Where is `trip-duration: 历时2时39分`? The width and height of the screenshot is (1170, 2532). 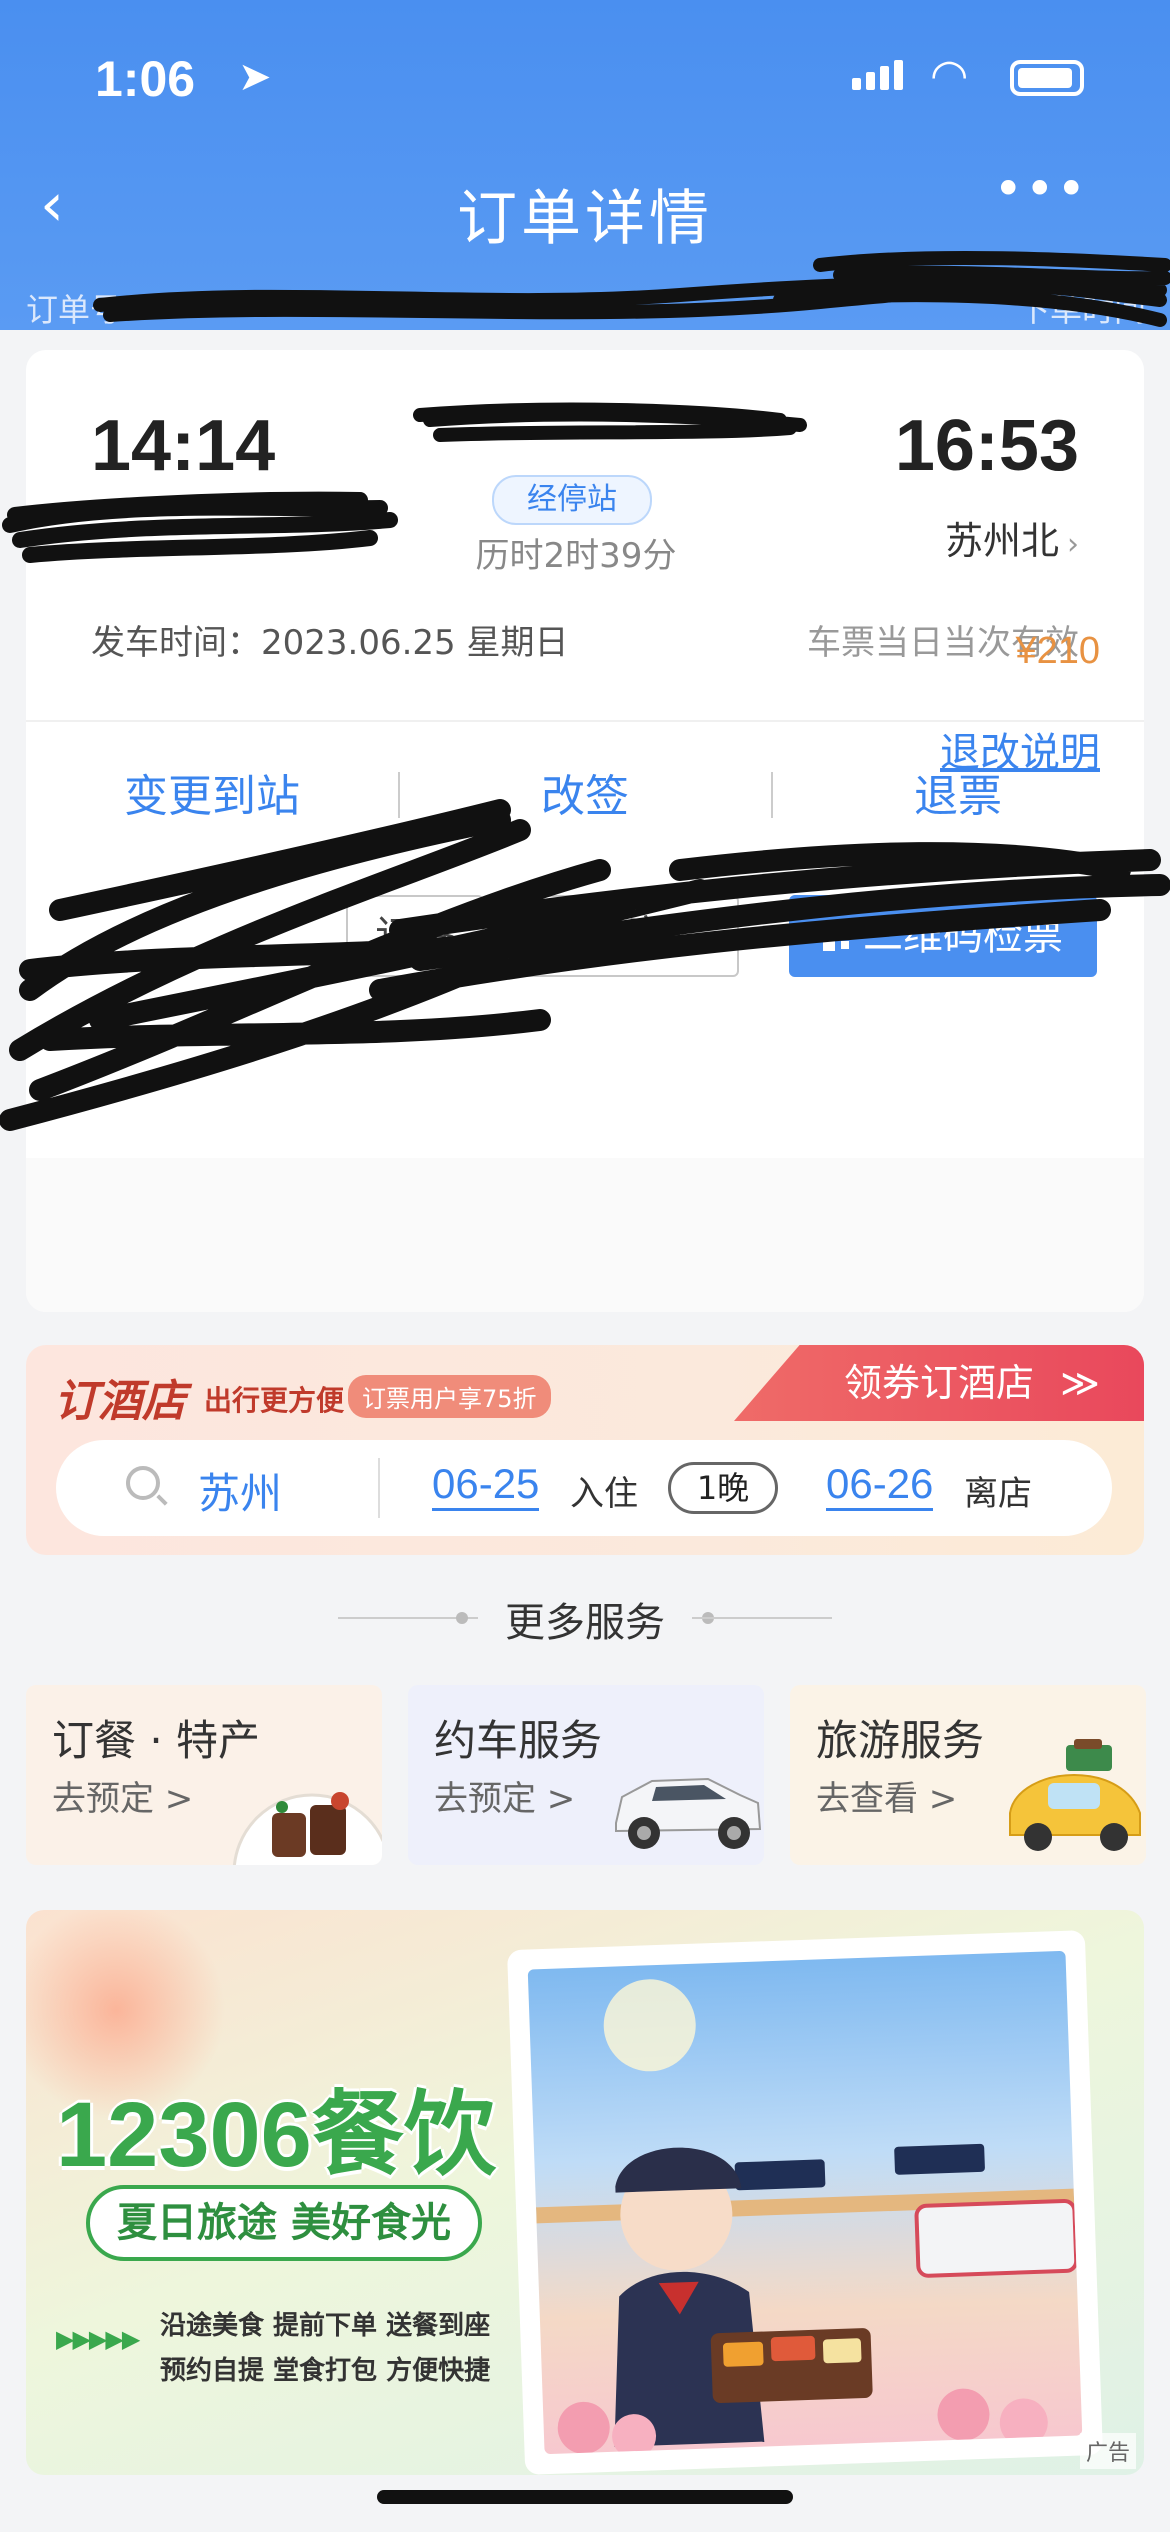 trip-duration: 历时2时39分 is located at coordinates (576, 556).